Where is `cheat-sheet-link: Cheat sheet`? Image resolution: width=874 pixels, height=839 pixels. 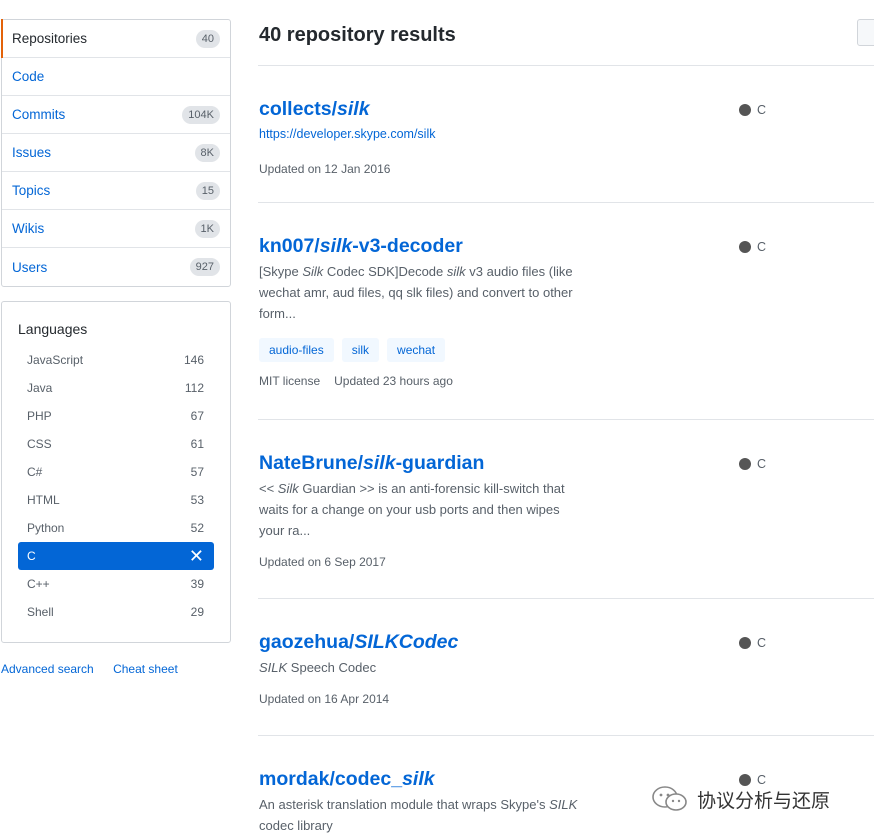
cheat-sheet-link: Cheat sheet is located at coordinates (145, 669).